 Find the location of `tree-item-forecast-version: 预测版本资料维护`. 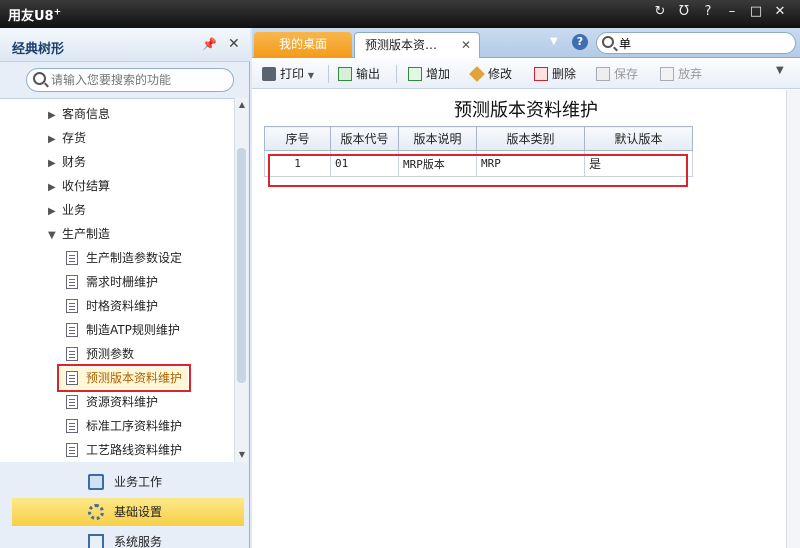

tree-item-forecast-version: 预测版本资料维护 is located at coordinates (124, 378).